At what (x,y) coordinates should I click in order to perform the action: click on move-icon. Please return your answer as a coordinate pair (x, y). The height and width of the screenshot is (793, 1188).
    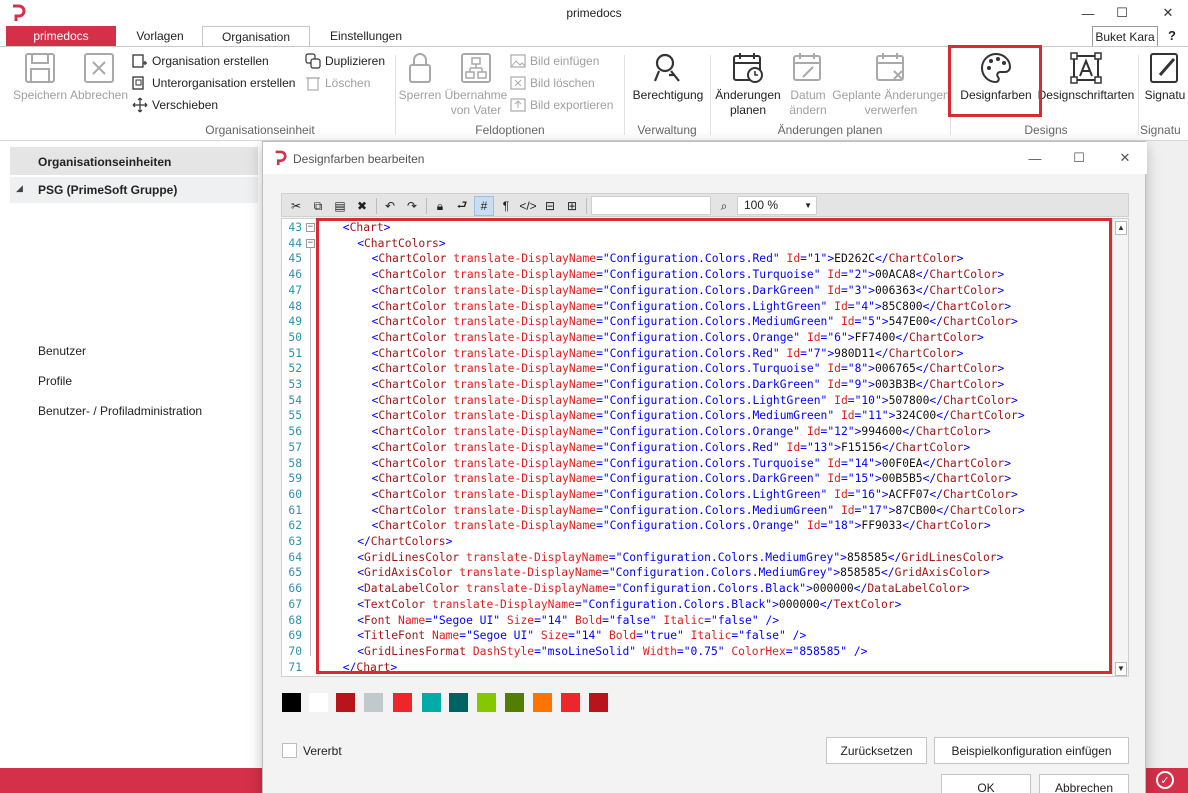
    Looking at the image, I should click on (140, 105).